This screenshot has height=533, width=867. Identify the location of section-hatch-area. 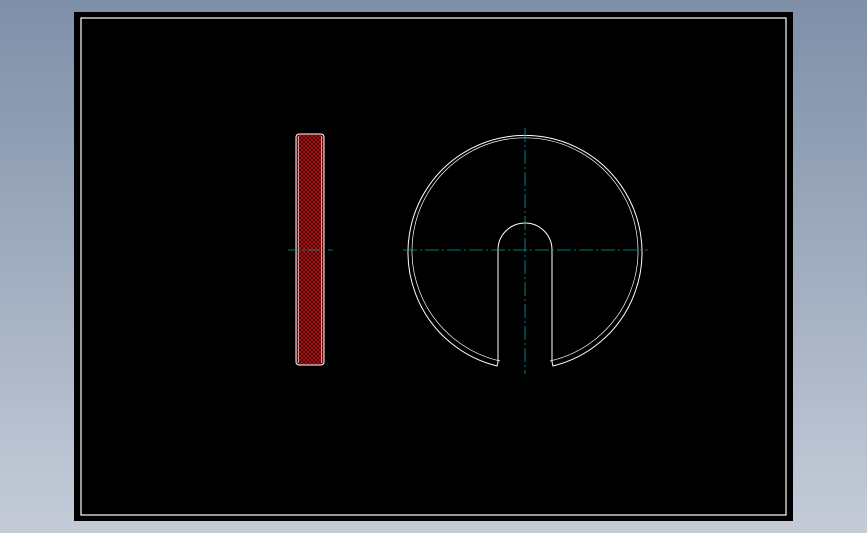
(310, 249).